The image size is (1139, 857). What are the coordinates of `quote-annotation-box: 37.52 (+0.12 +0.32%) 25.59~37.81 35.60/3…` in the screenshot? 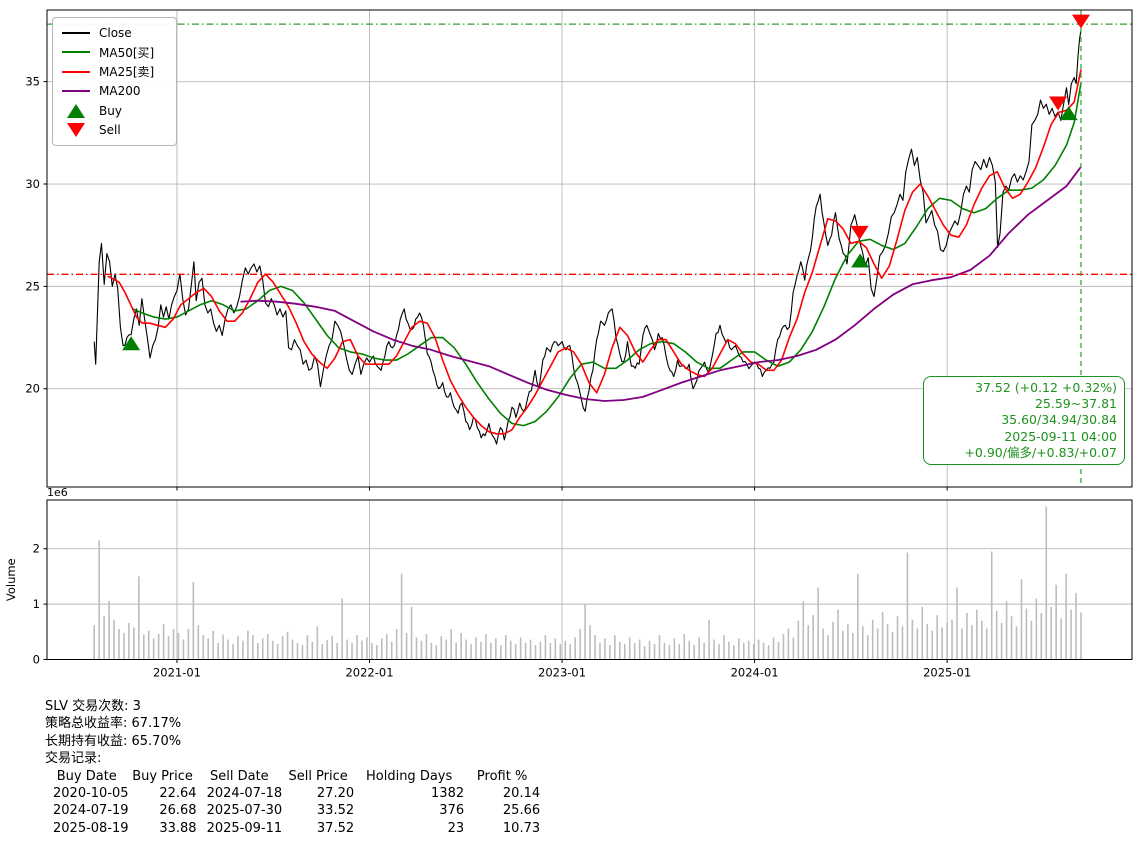 It's located at (1024, 421).